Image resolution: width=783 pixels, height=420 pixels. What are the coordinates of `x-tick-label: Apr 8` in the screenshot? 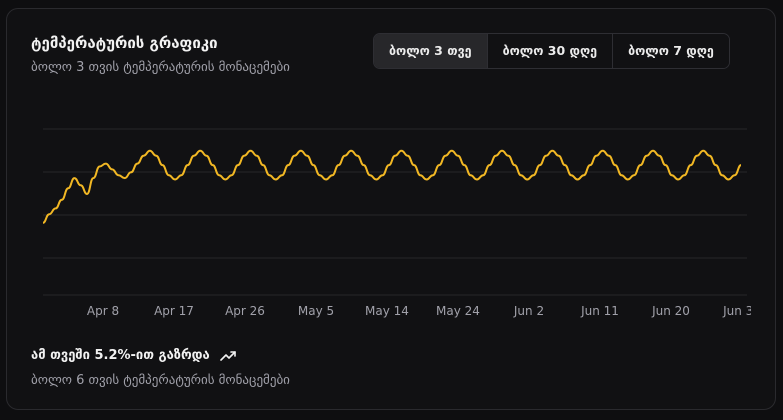 It's located at (103, 311).